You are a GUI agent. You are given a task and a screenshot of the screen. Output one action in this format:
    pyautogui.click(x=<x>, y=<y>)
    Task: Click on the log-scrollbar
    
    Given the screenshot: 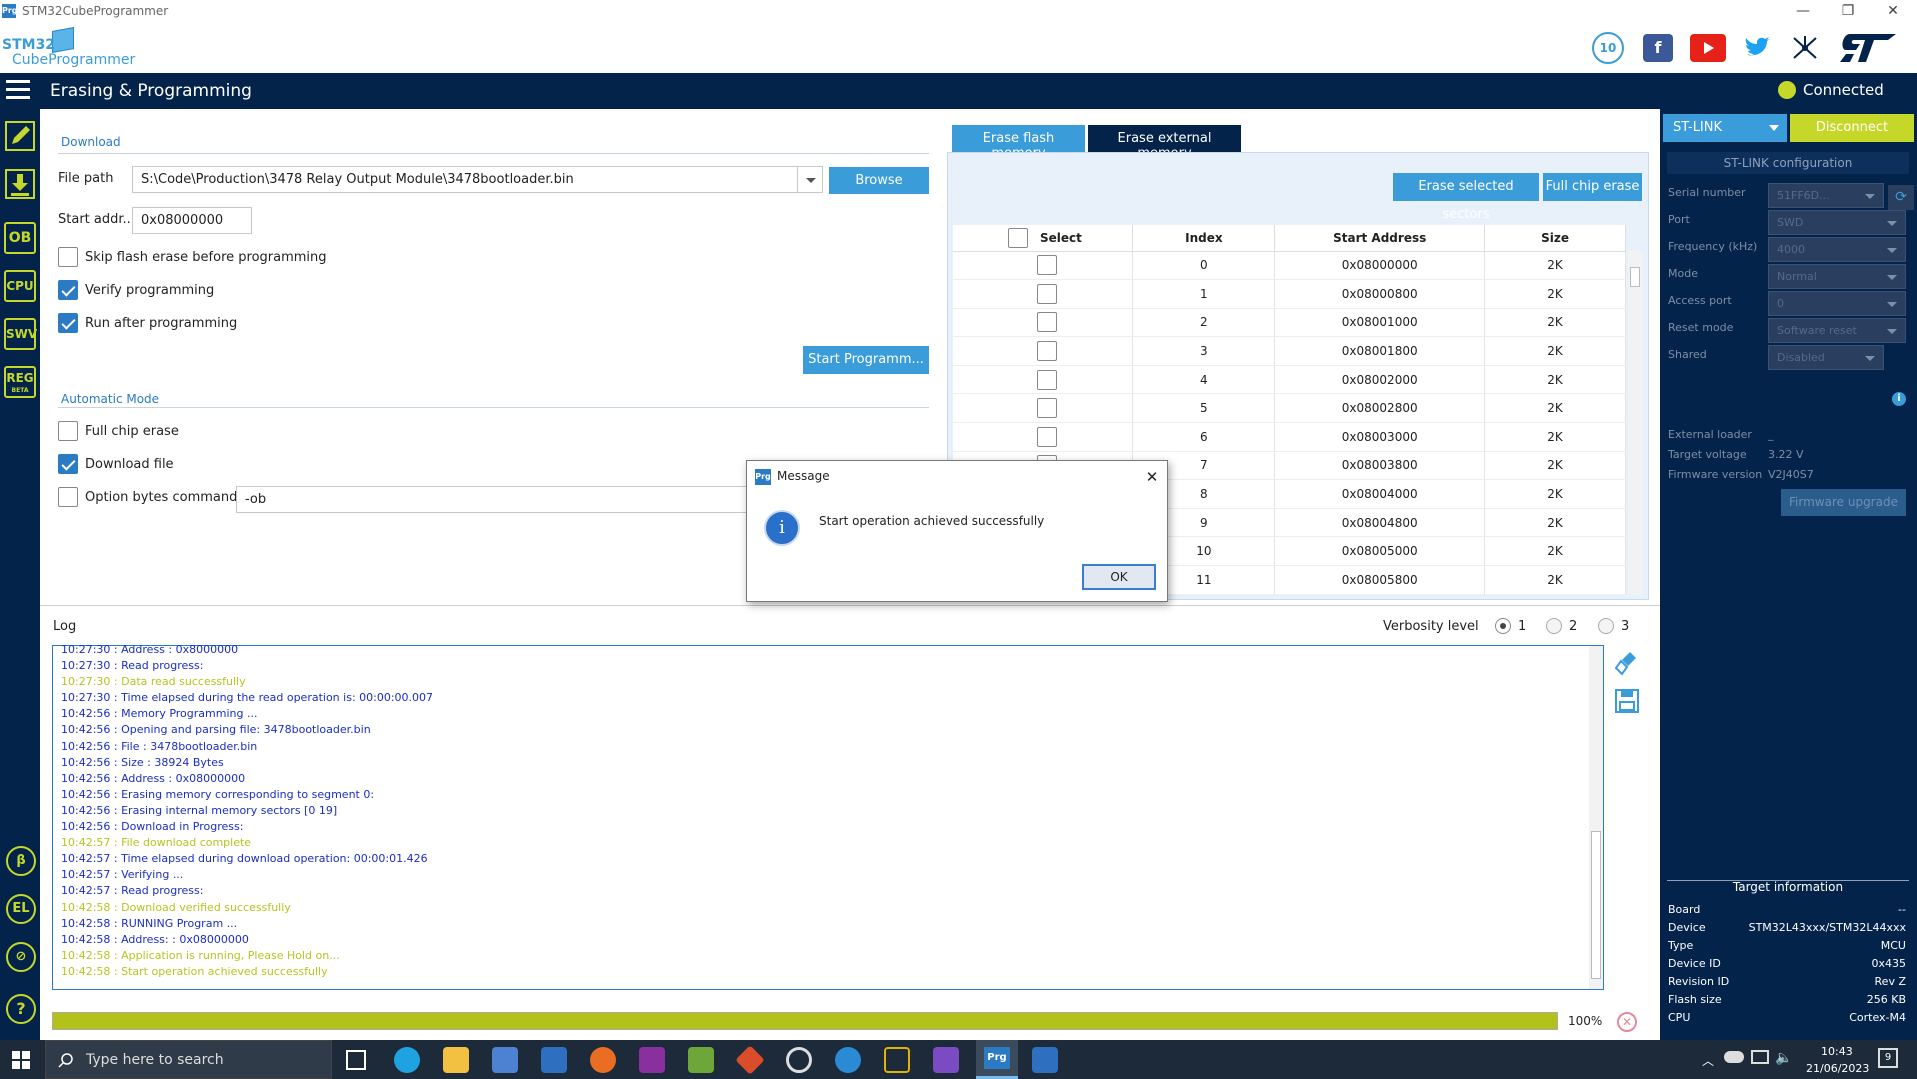 What is the action you would take?
    pyautogui.click(x=1596, y=817)
    